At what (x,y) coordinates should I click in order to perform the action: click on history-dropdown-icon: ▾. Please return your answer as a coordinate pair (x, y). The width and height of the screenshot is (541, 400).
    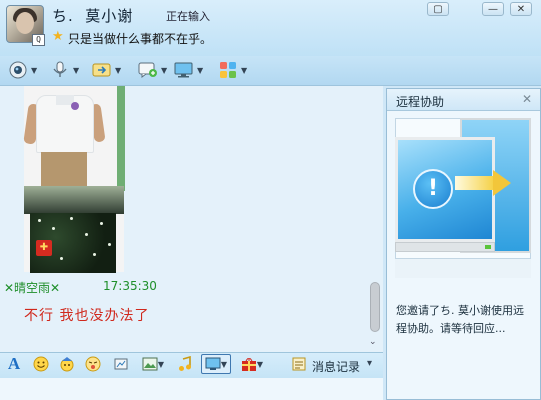
    Looking at the image, I should click on (369, 363).